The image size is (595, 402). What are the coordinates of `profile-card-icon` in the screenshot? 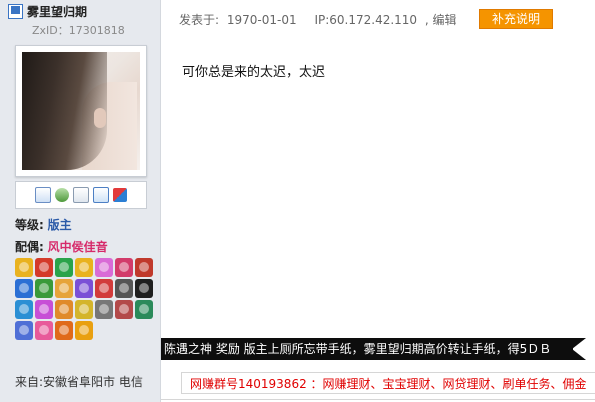 It's located at (101, 195).